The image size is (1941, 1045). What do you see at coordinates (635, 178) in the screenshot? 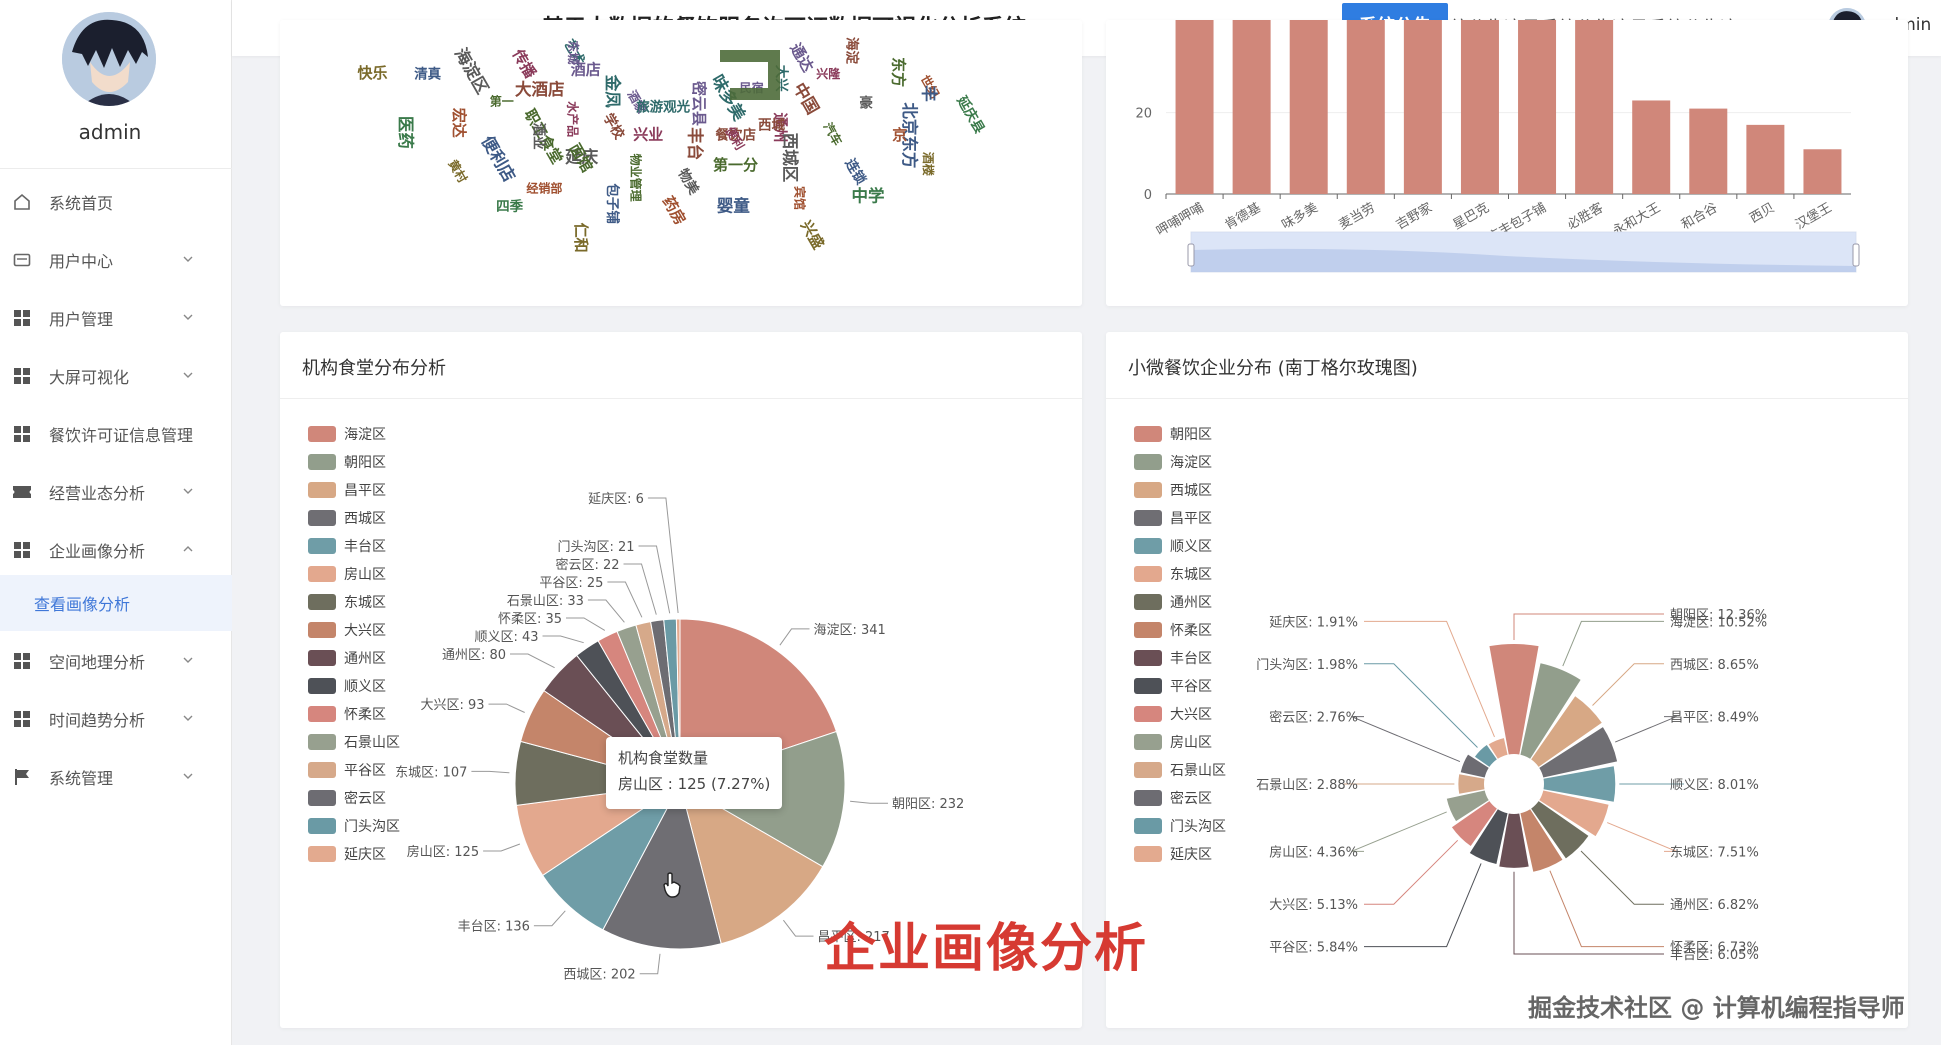
I see `wordcloud-word: 物业管理` at bounding box center [635, 178].